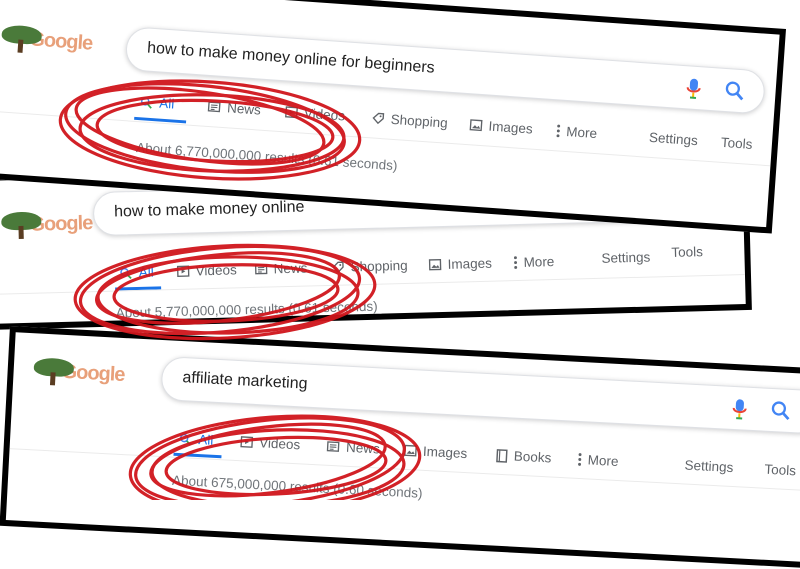 The image size is (800, 569). I want to click on book-icon, so click(502, 455).